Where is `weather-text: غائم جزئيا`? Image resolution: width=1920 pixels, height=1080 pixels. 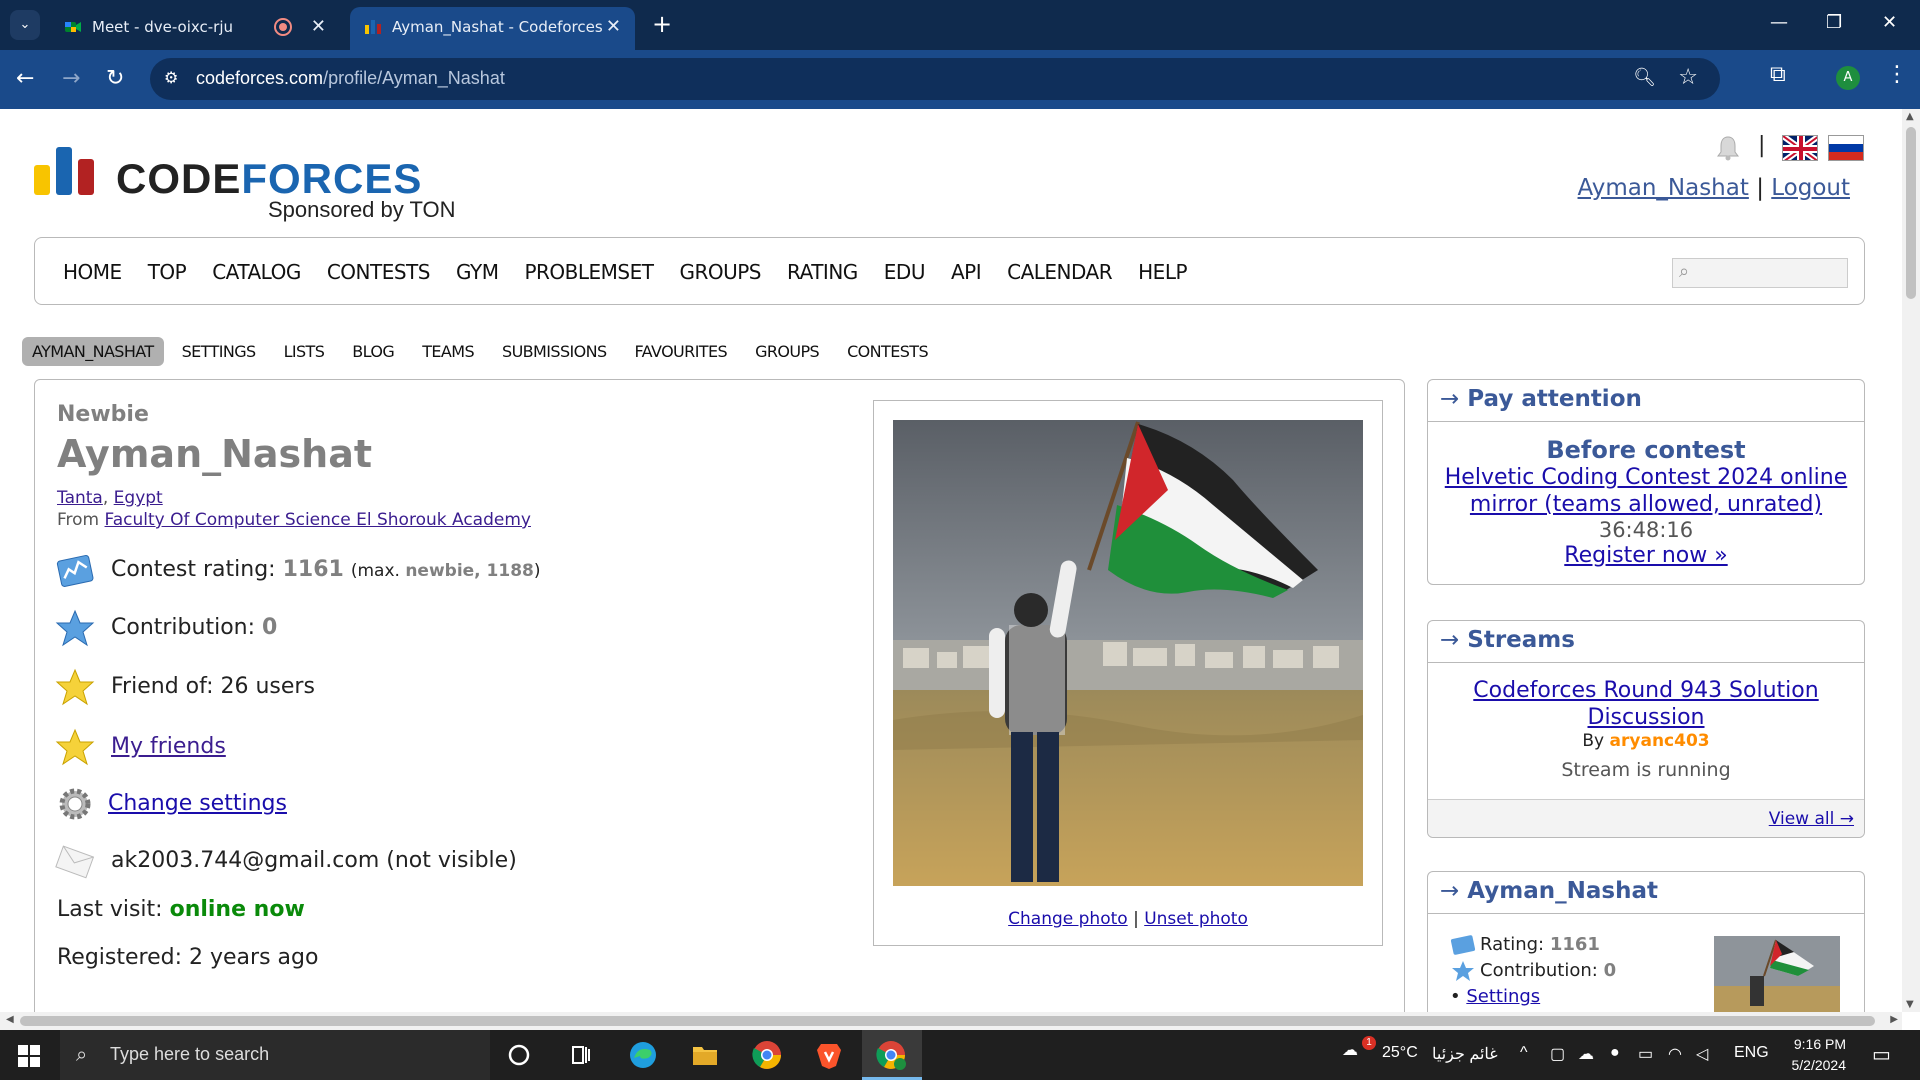 weather-text: غائم جزئيا is located at coordinates (1465, 1054).